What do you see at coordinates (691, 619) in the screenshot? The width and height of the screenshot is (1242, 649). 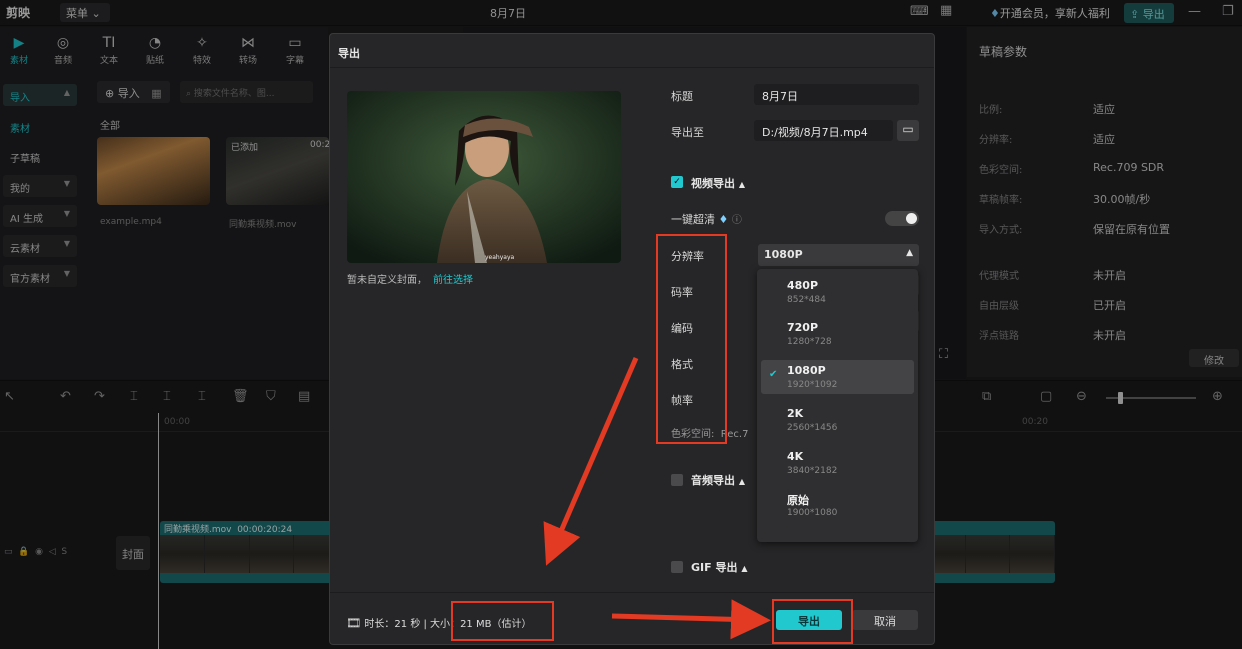 I see `arrow-to-export` at bounding box center [691, 619].